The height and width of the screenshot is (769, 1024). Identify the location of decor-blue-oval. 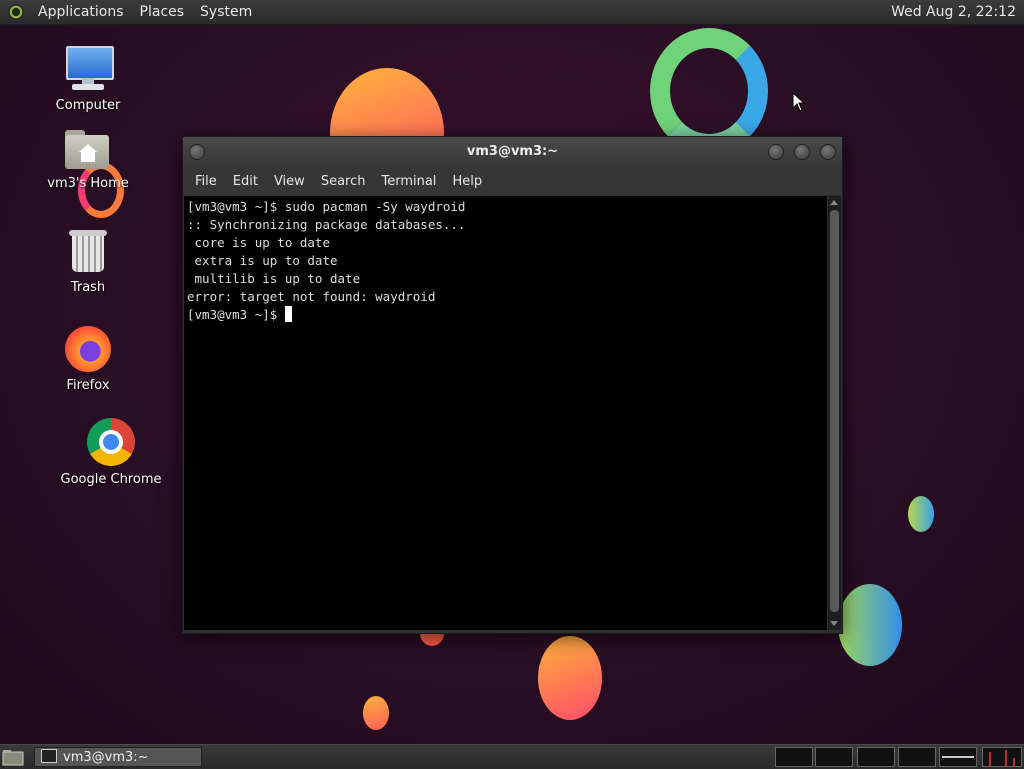
(921, 514).